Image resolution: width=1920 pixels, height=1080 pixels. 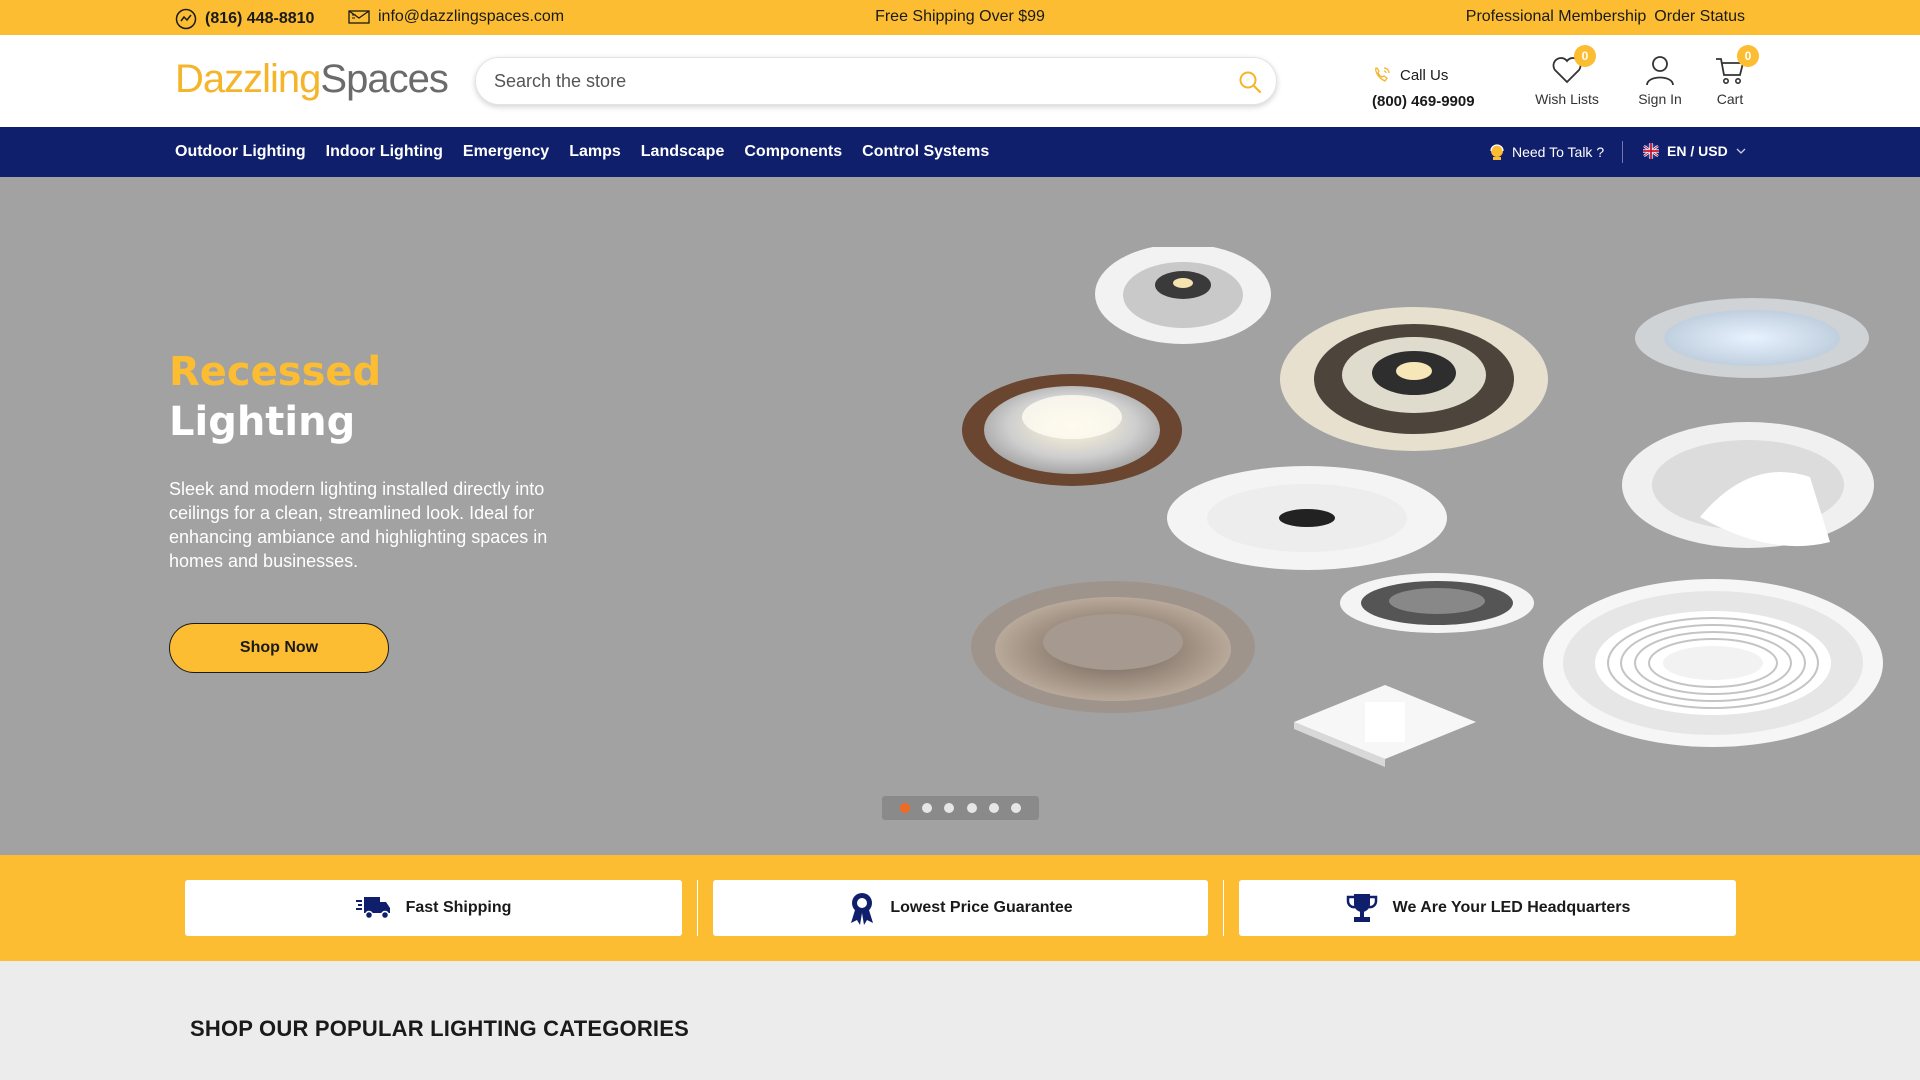 I want to click on search-bar, so click(x=876, y=81).